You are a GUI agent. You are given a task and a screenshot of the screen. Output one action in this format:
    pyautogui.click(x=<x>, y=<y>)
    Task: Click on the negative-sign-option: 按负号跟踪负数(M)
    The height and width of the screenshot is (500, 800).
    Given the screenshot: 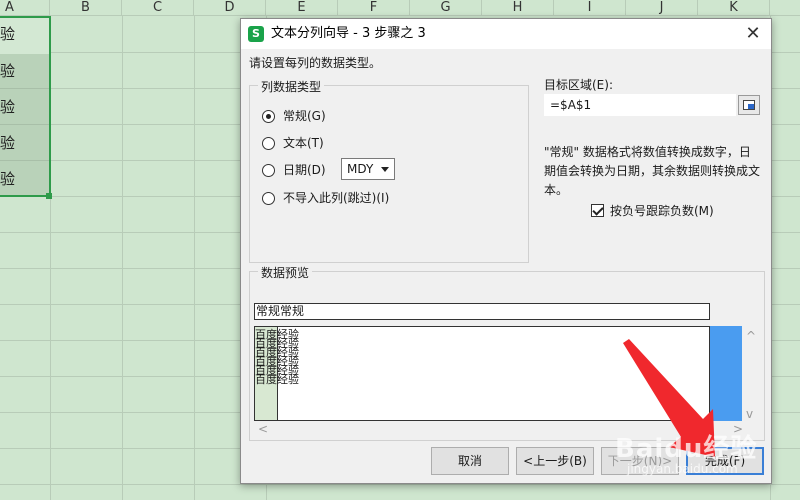 What is the action you would take?
    pyautogui.click(x=652, y=210)
    